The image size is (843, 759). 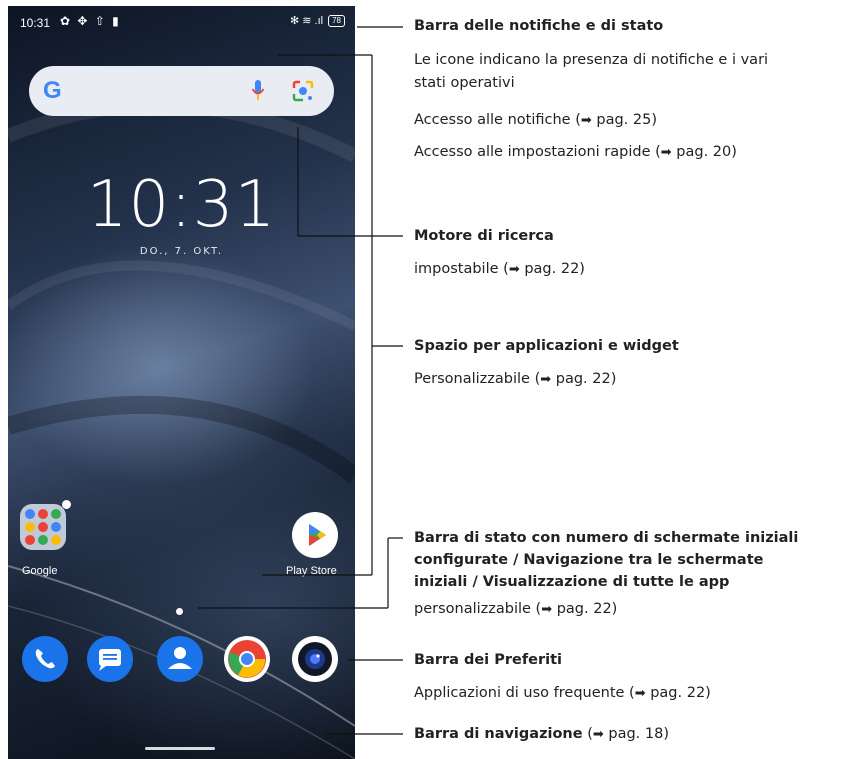 What do you see at coordinates (180, 659) in the screenshot?
I see `contacts-icon` at bounding box center [180, 659].